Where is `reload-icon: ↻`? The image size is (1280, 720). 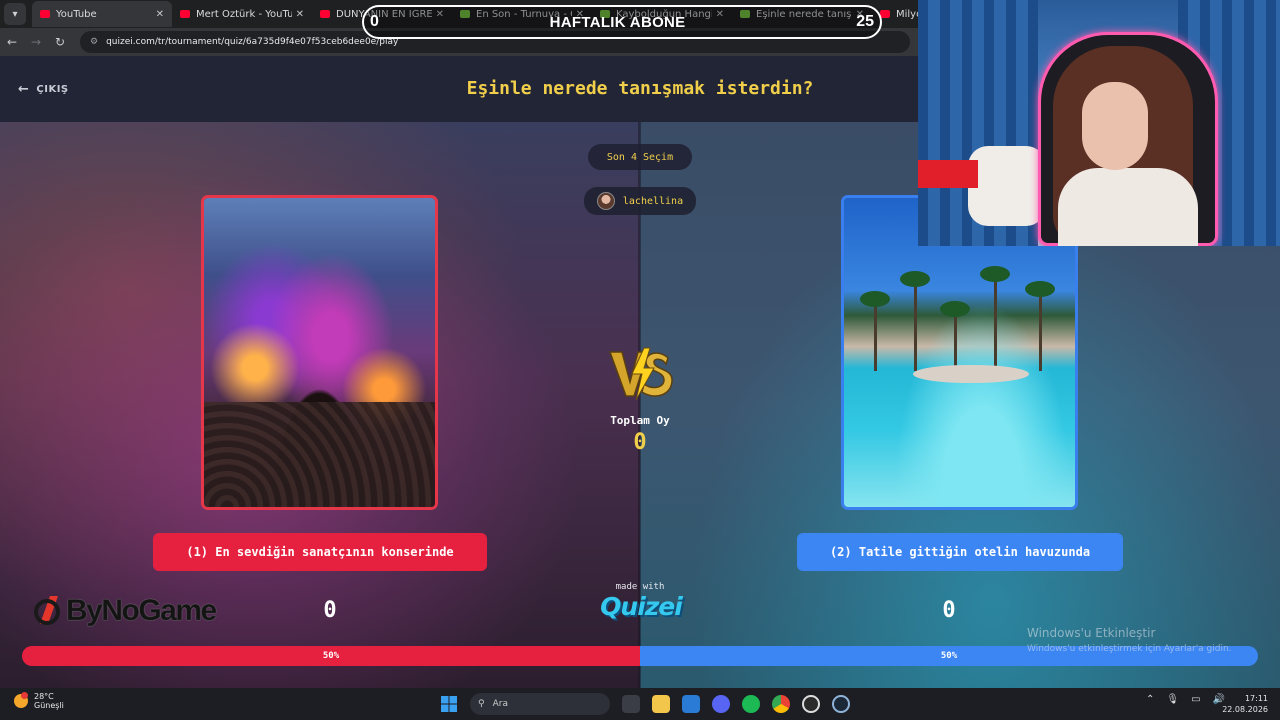 reload-icon: ↻ is located at coordinates (60, 42).